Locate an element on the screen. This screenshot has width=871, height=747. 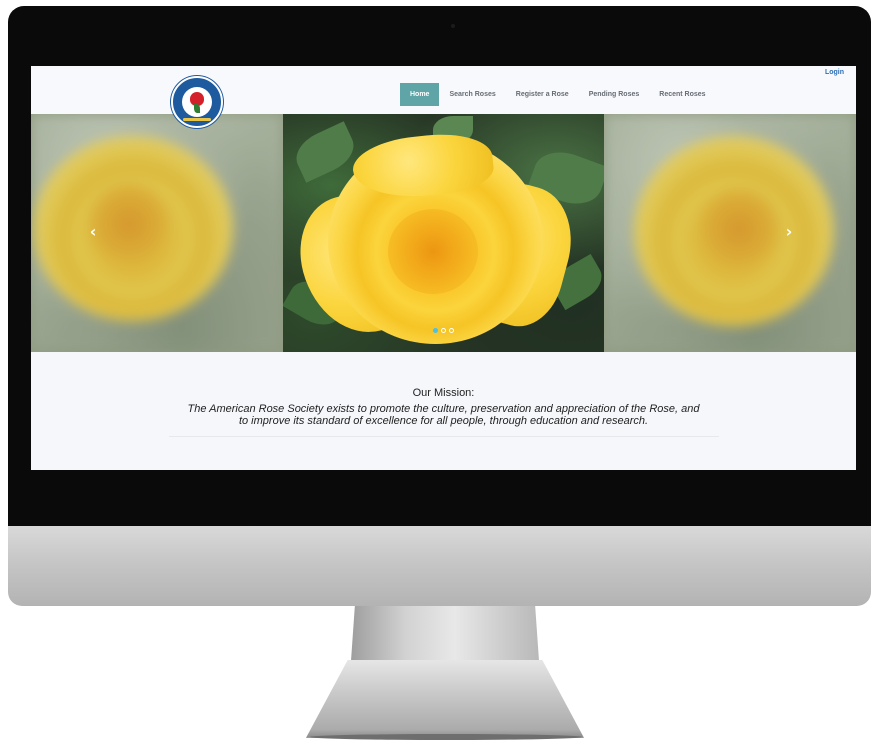
nav-home: Home is located at coordinates (420, 94).